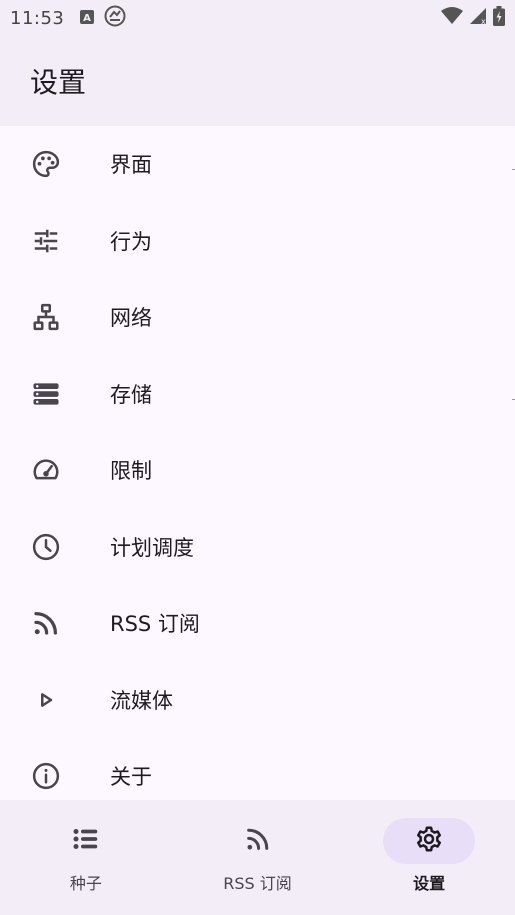 The image size is (515, 915). What do you see at coordinates (46, 776) in the screenshot?
I see `info-icon` at bounding box center [46, 776].